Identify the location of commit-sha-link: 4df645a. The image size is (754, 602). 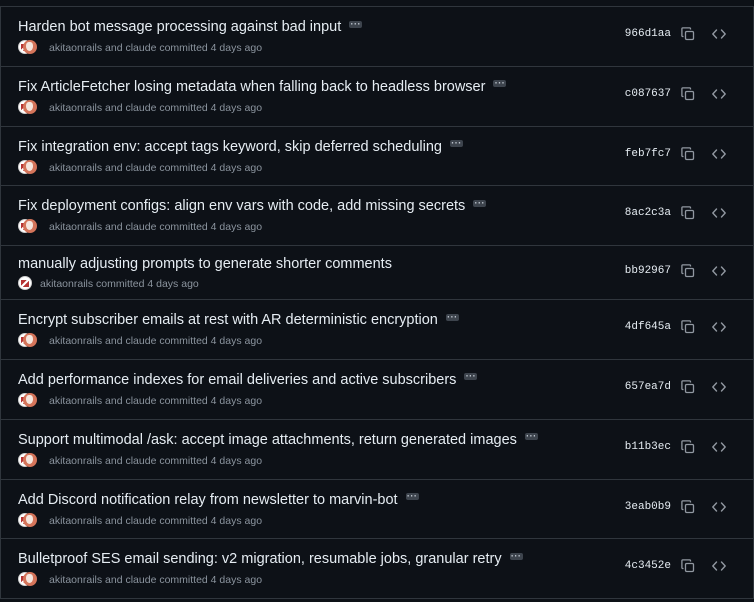
(648, 327).